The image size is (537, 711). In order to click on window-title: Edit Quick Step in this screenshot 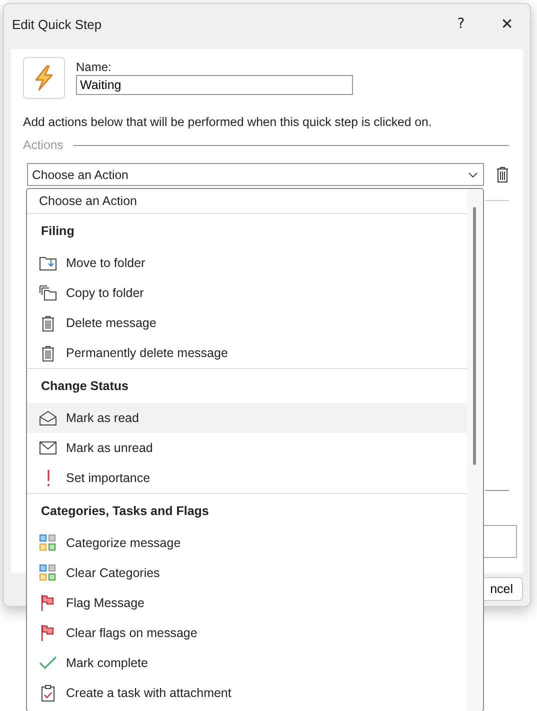, I will do `click(57, 24)`.